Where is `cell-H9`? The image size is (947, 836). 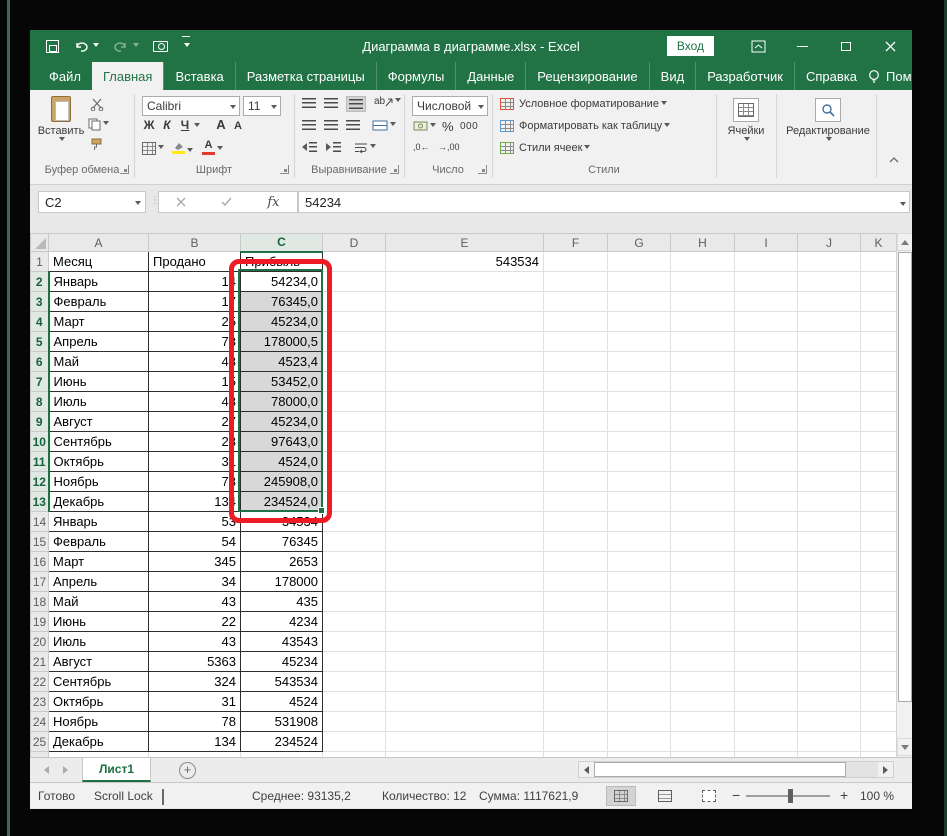 cell-H9 is located at coordinates (702, 421).